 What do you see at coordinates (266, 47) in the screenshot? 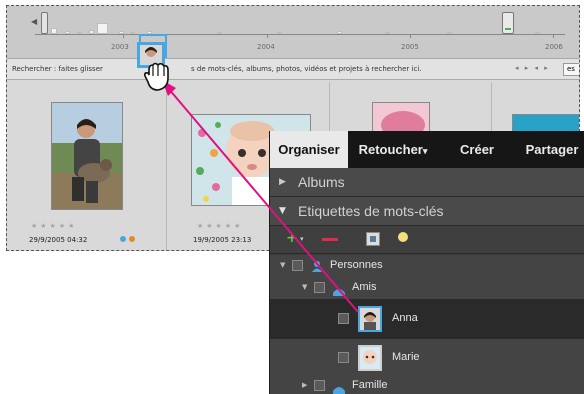
I see `timeline-year-label: 2004` at bounding box center [266, 47].